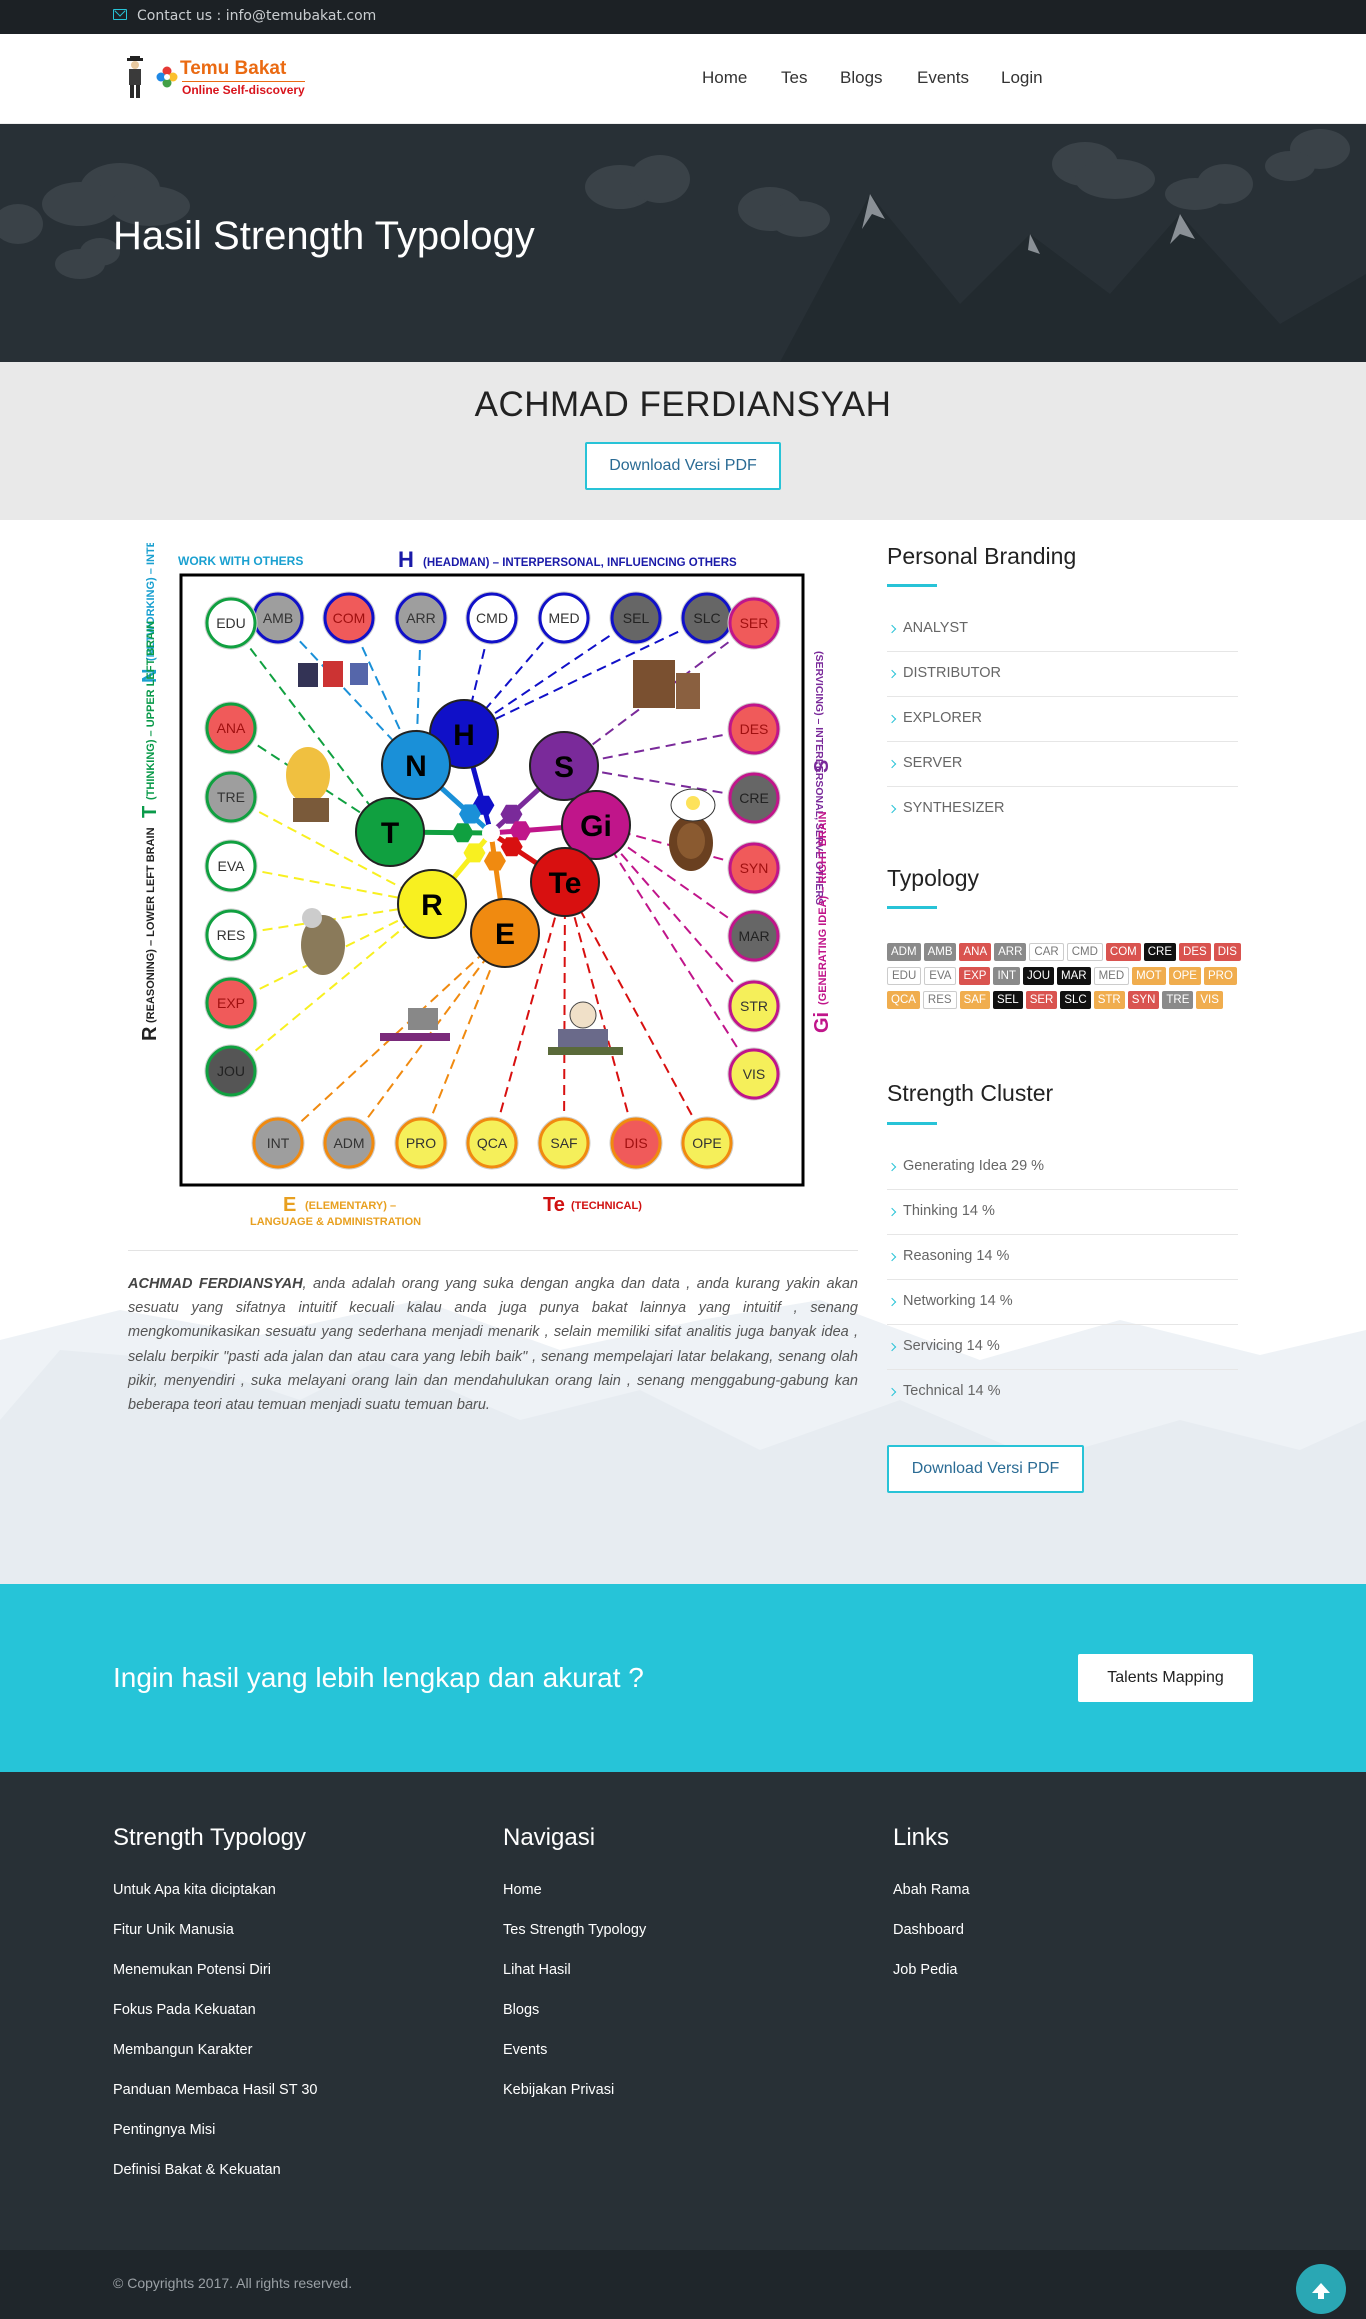 The height and width of the screenshot is (2319, 1366). I want to click on diagram-label-e: E, so click(289, 1205).